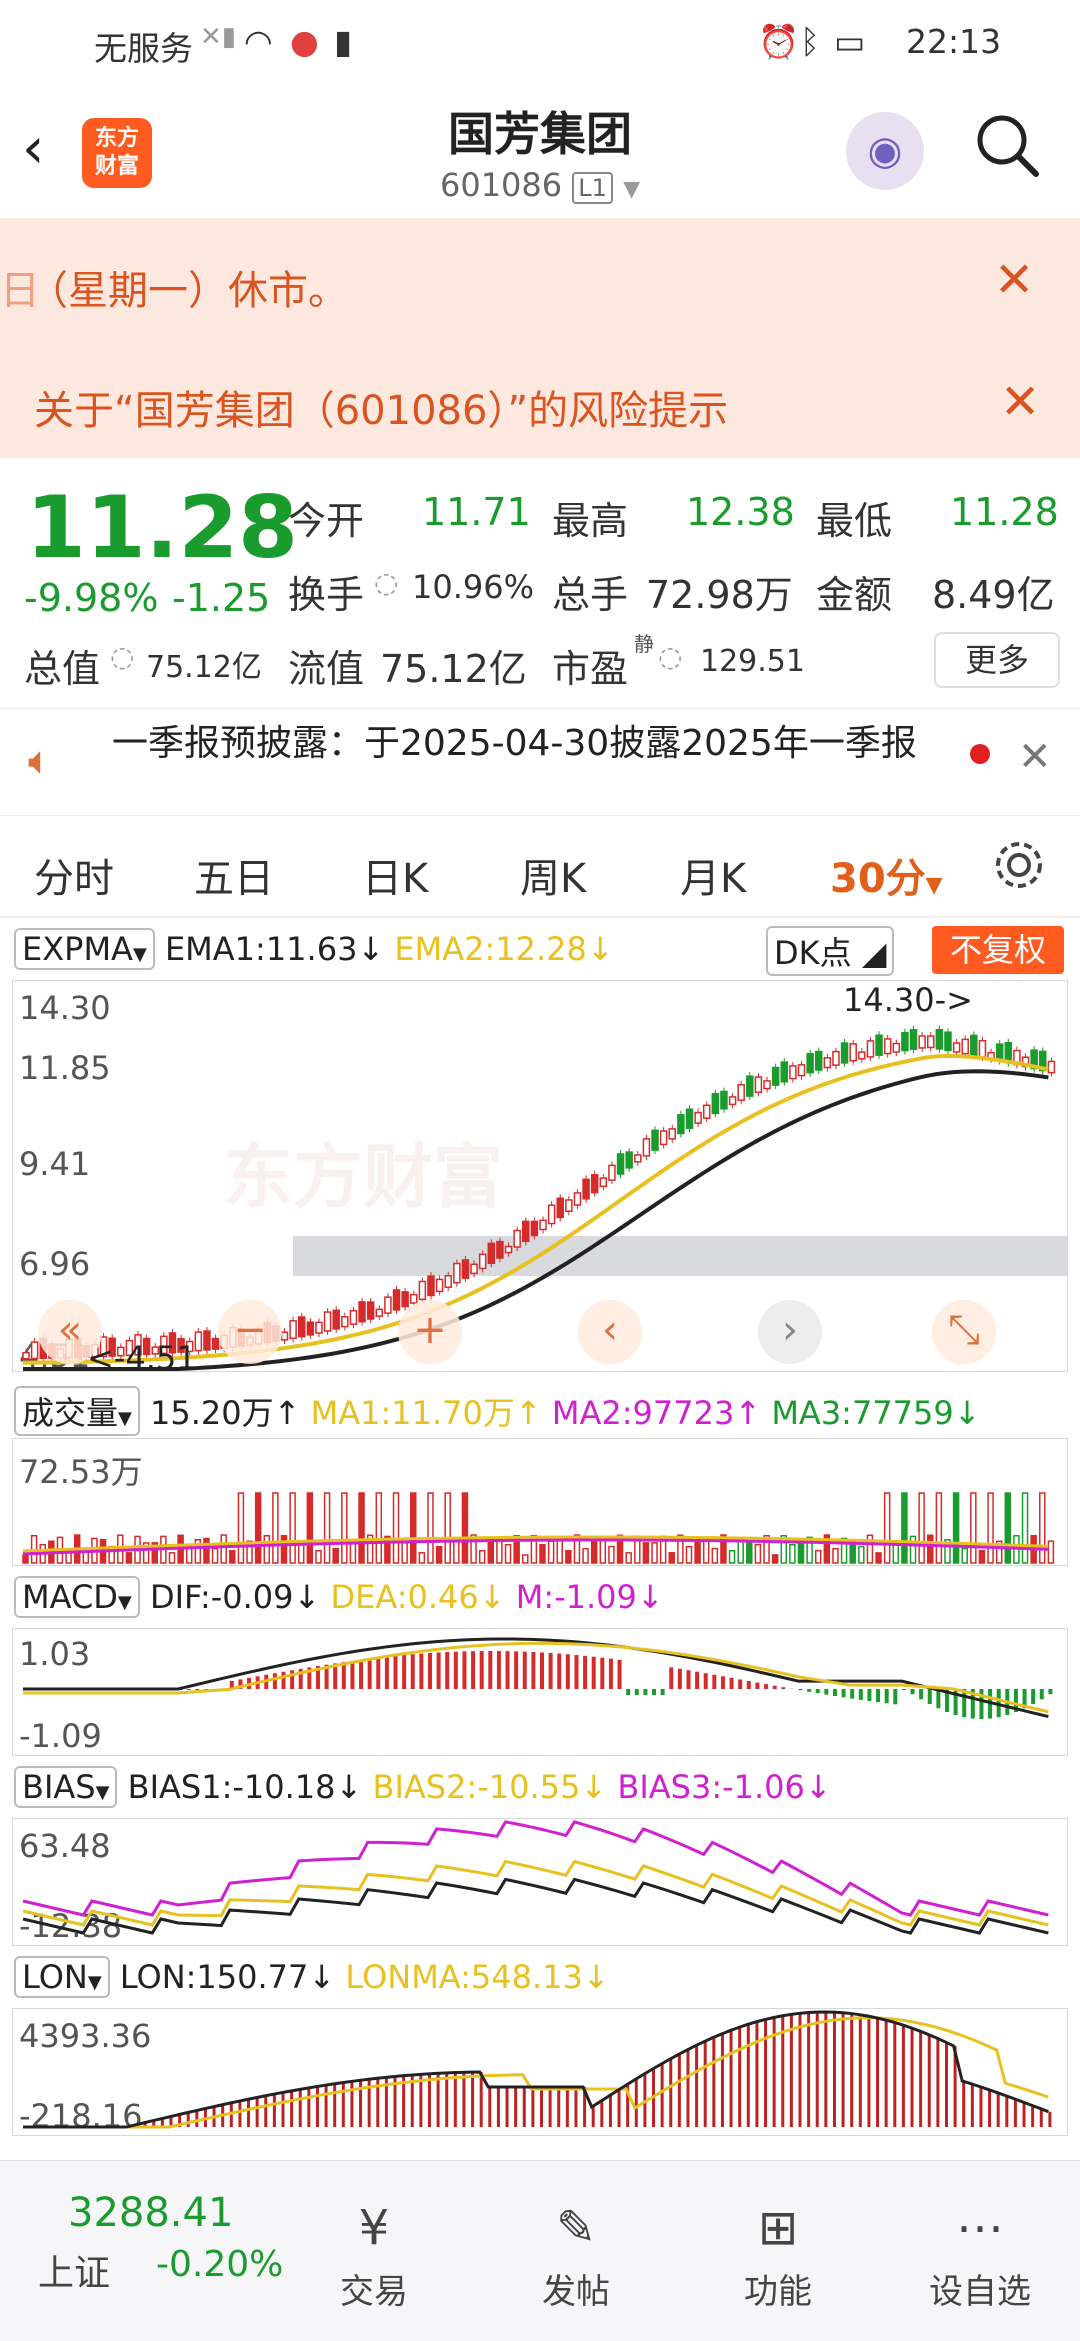 The height and width of the screenshot is (2341, 1080). Describe the element at coordinates (77, 949) in the screenshot. I see `expma-label: EXPMA` at that location.